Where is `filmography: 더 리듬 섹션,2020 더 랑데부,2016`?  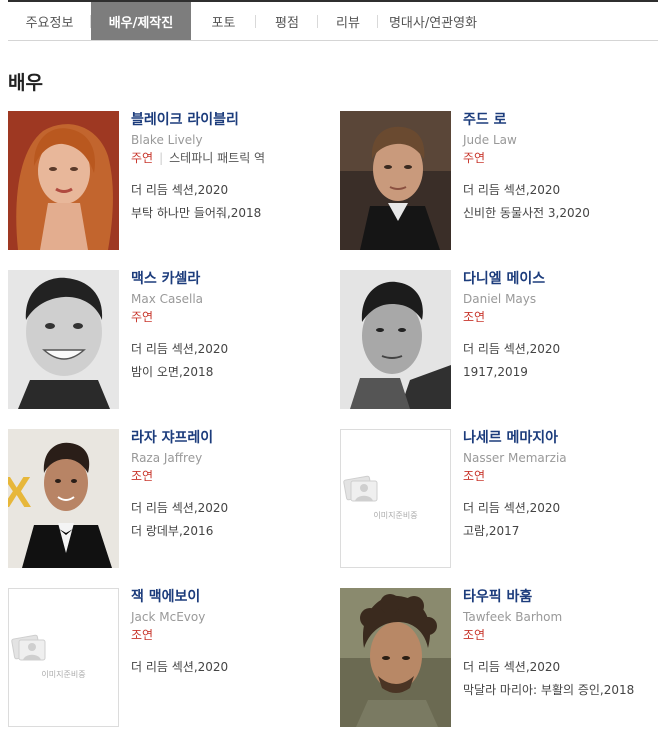
filmography: 더 리듬 섹션,2020 더 랑데부,2016 is located at coordinates (231, 520).